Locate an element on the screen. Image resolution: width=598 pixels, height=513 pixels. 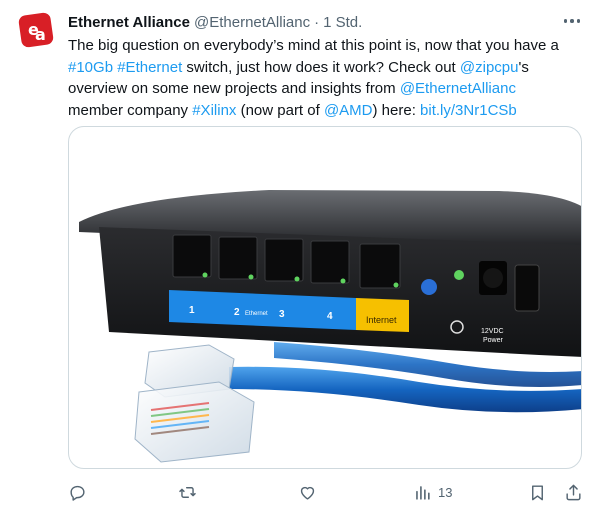
author-name: Ethernet Alliance is located at coordinates (129, 22).